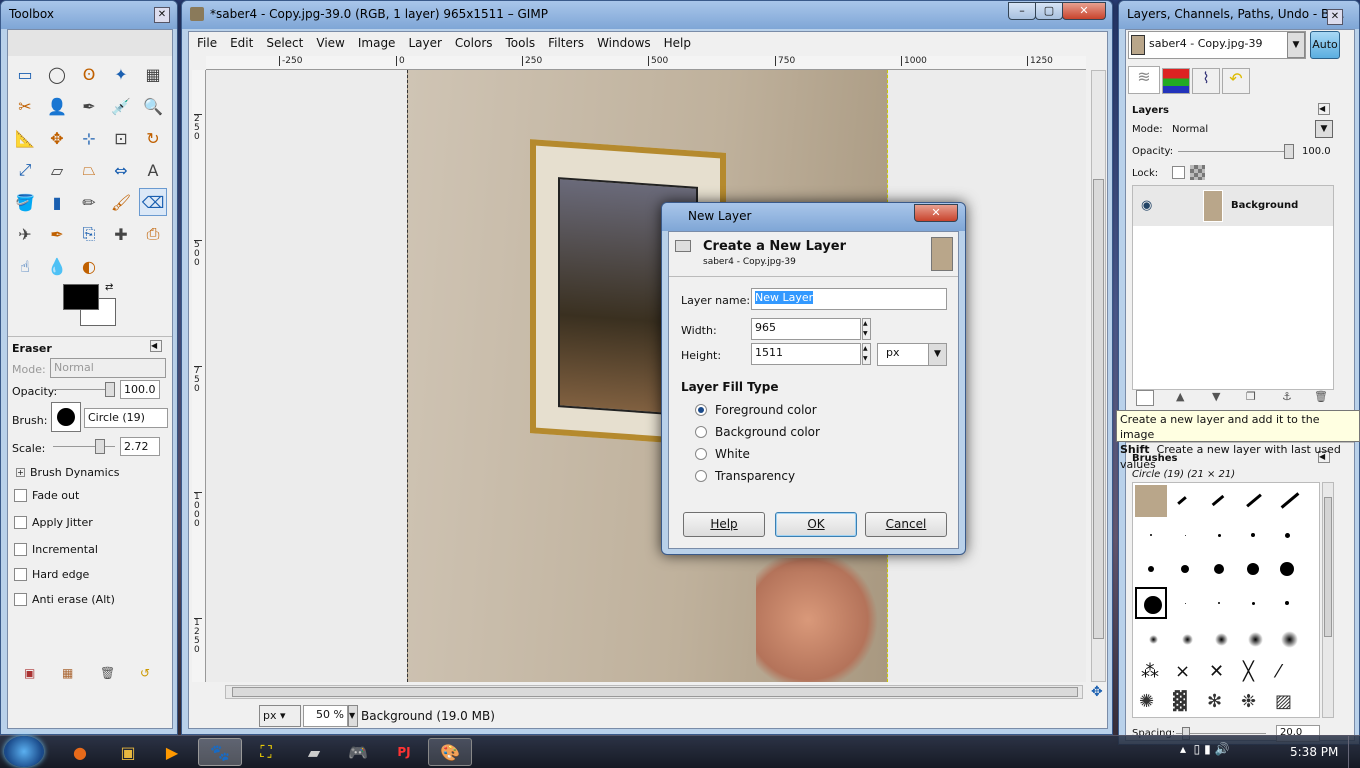  I want to click on scale-input: 2.72, so click(140, 446).